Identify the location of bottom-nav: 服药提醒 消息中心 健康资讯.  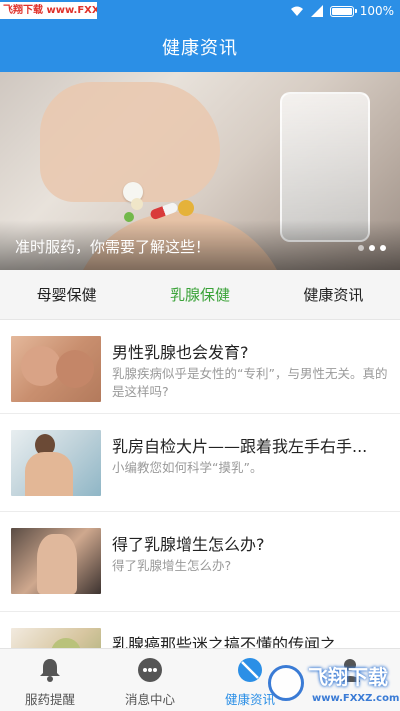
(200, 679).